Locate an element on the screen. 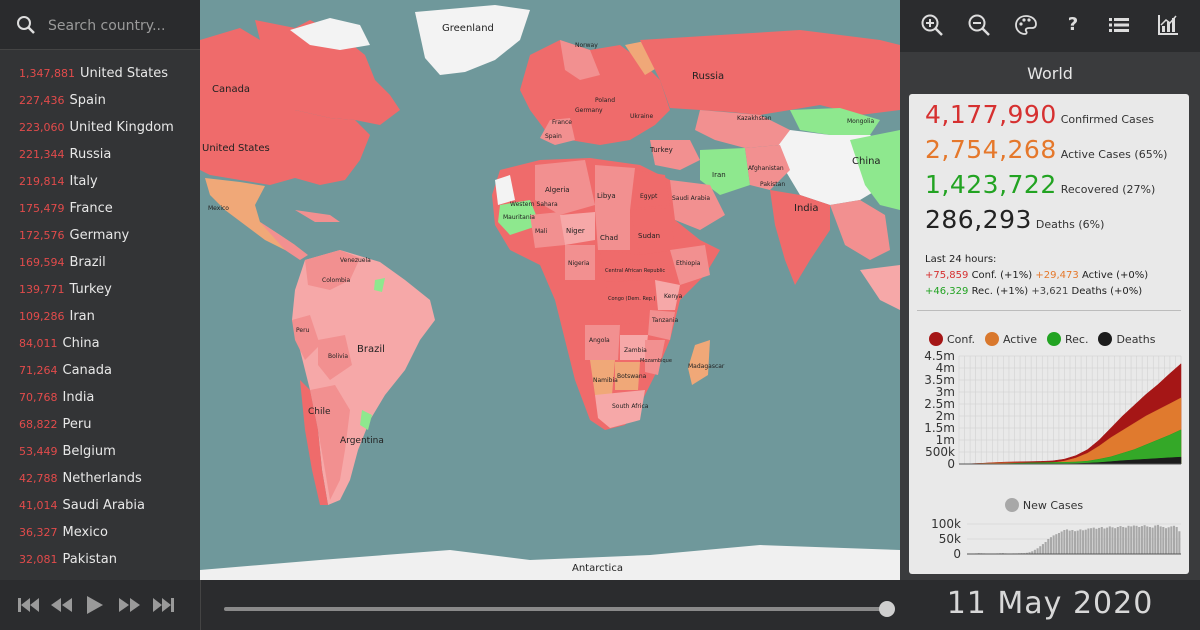 This screenshot has width=1200, height=630. search-input is located at coordinates (120, 26).